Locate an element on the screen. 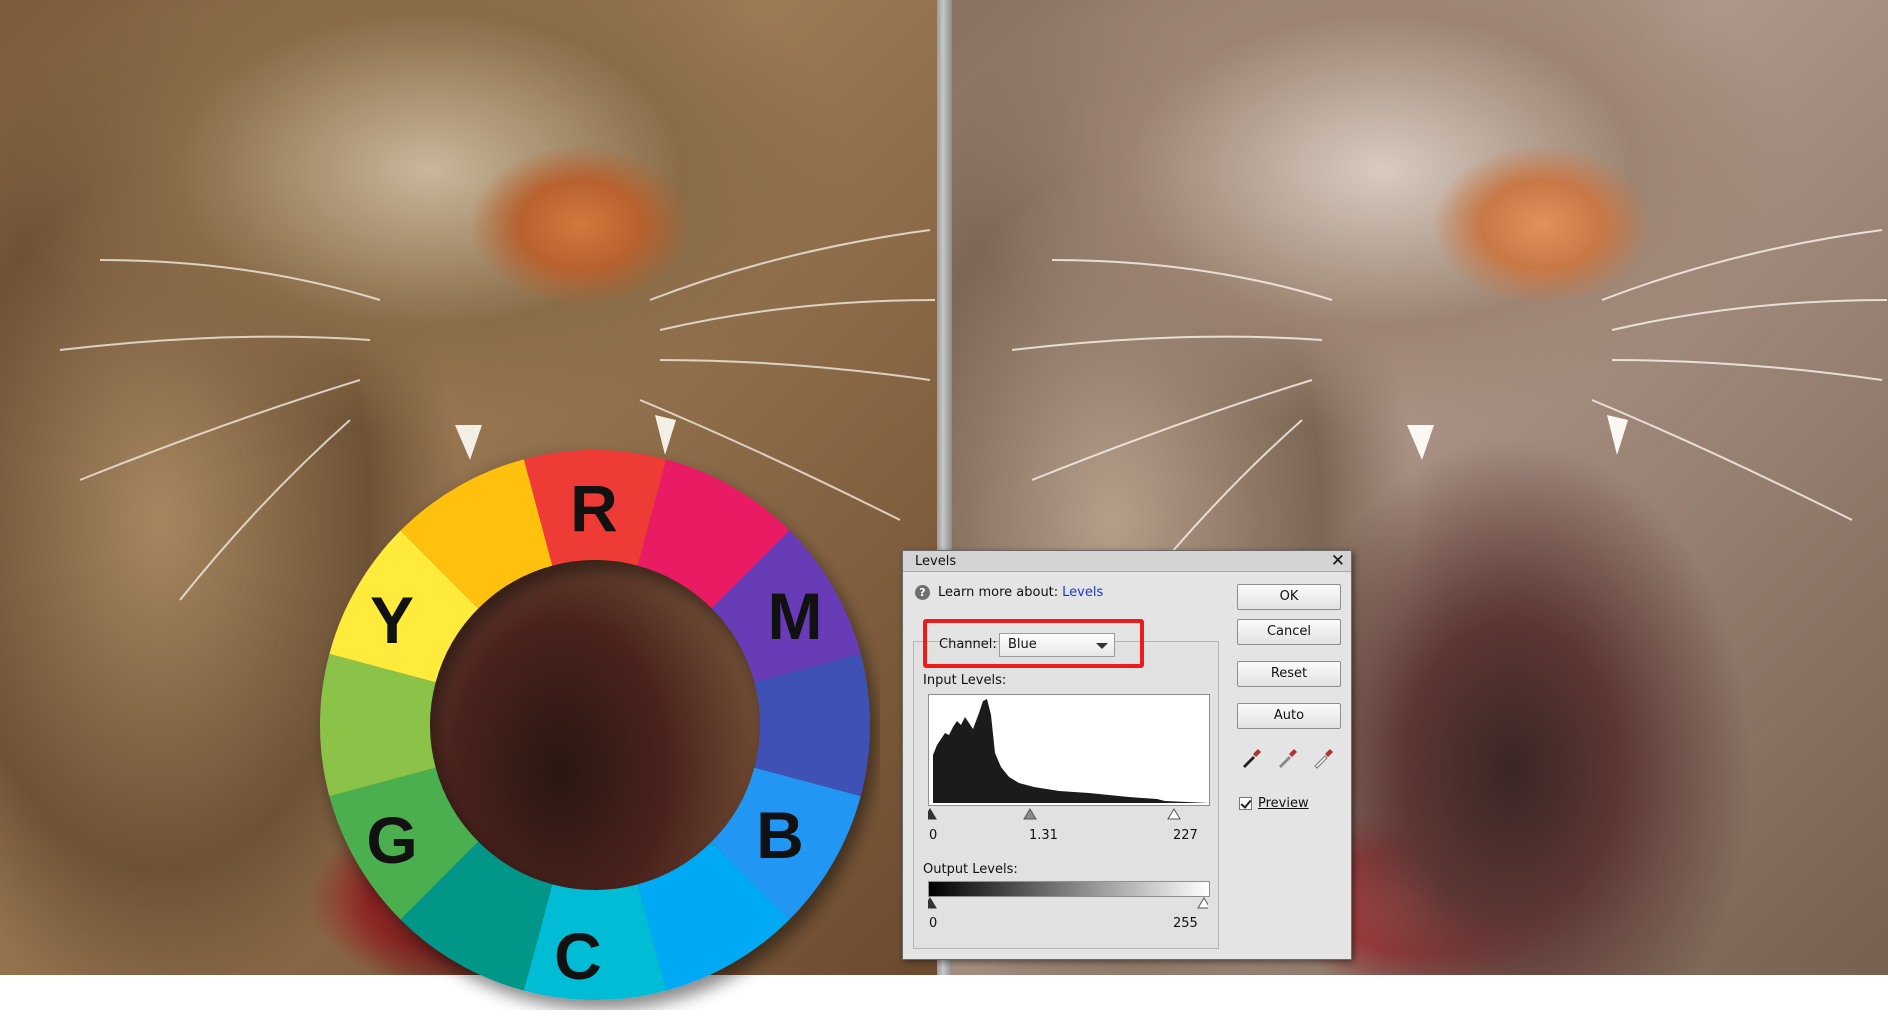 The image size is (1888, 1023). histogram is located at coordinates (1069, 750).